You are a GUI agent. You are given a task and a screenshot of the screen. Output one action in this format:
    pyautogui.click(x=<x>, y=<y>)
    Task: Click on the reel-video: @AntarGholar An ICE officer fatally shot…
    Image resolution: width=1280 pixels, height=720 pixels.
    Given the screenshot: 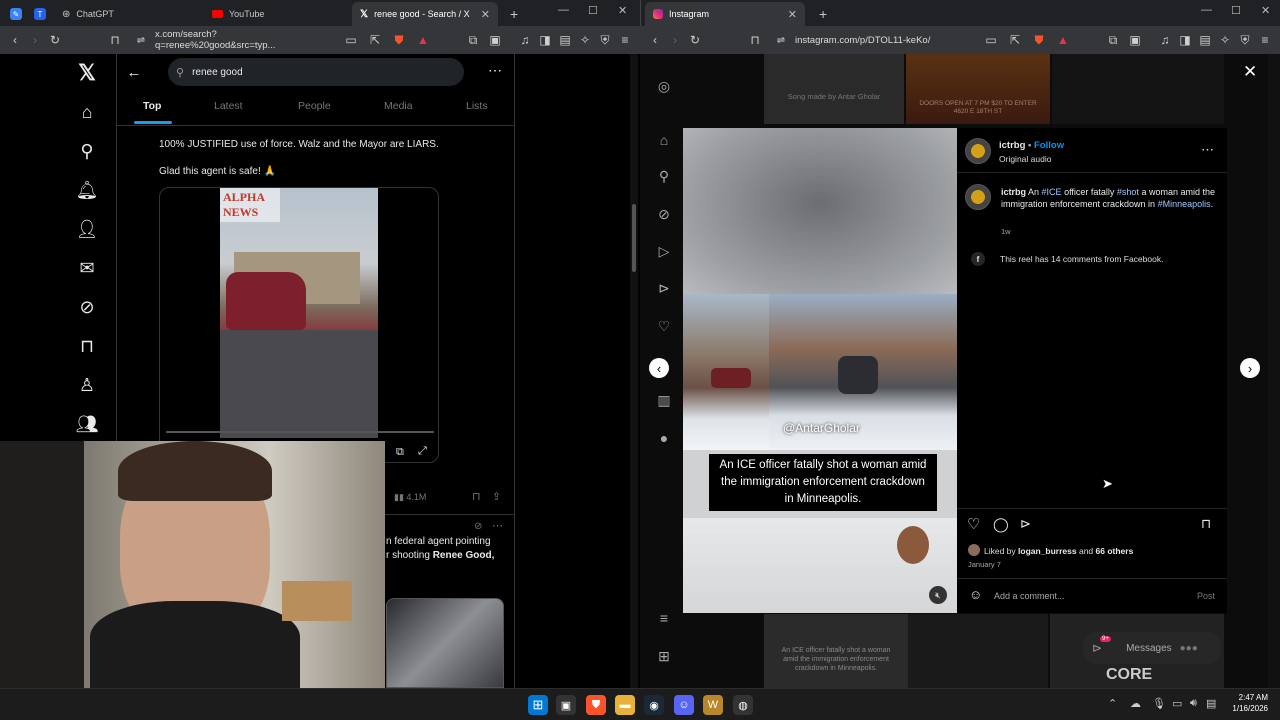 What is the action you would take?
    pyautogui.click(x=820, y=370)
    